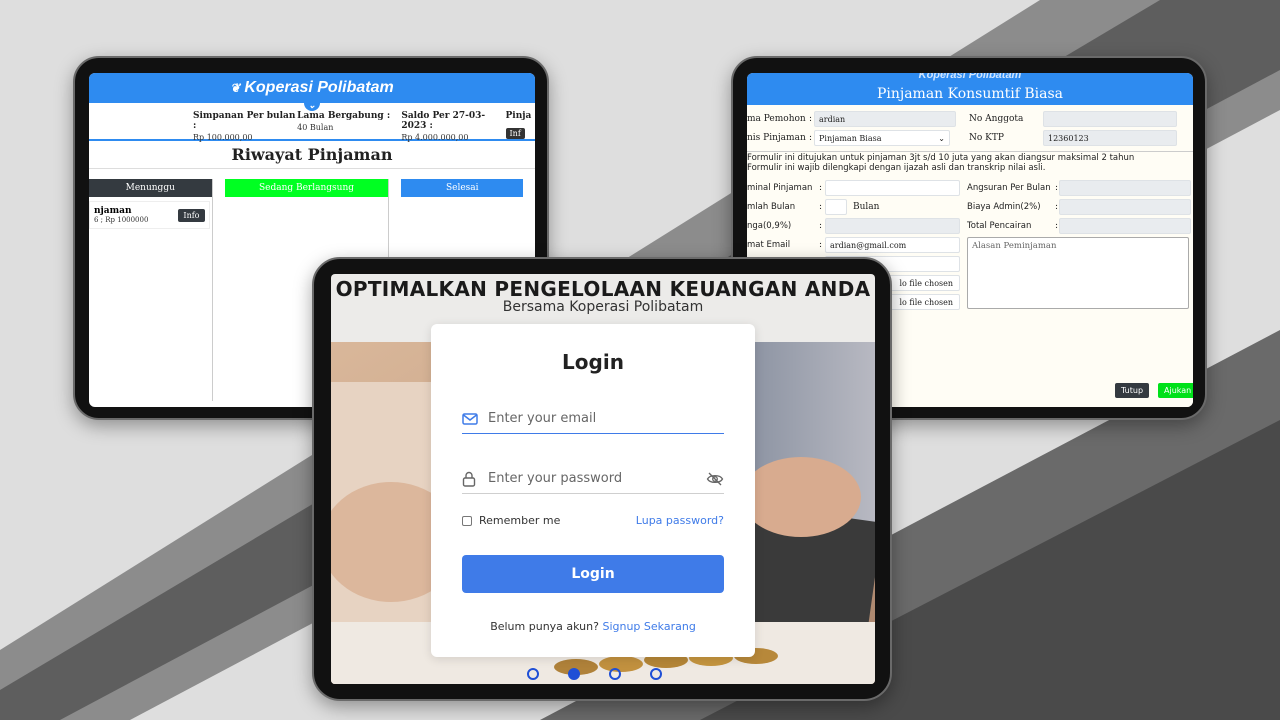 The width and height of the screenshot is (1280, 720). I want to click on loan-title: njaman, so click(113, 211).